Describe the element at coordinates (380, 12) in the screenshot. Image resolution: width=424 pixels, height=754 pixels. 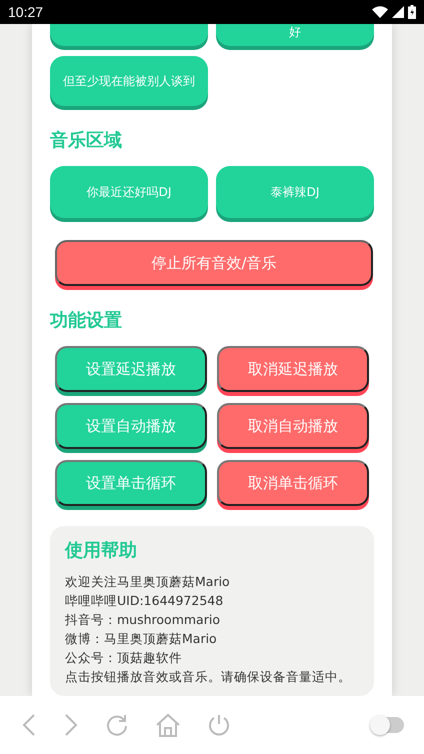
I see `wifi-icon` at that location.